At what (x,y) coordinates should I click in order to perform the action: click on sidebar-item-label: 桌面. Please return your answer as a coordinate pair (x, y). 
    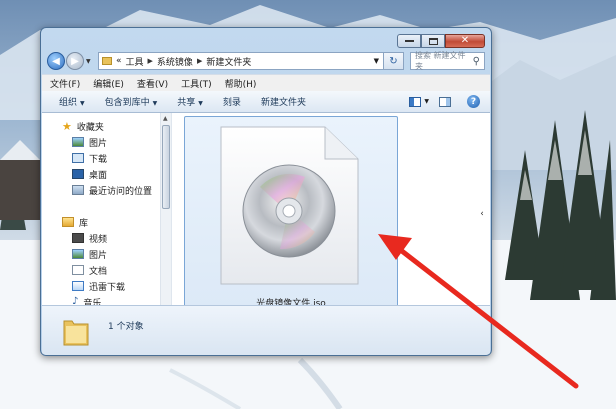
    Looking at the image, I should click on (98, 175).